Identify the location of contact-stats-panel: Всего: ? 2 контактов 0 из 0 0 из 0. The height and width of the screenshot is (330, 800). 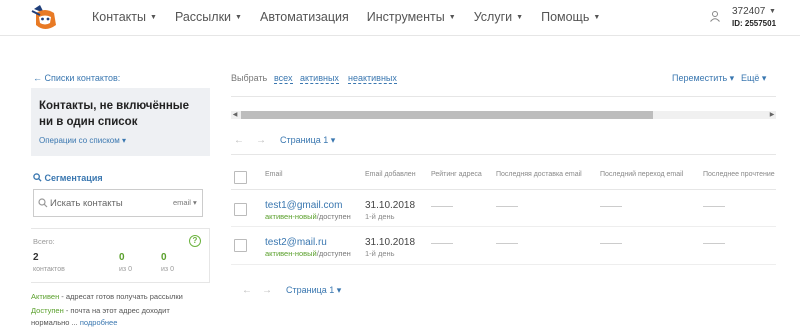
(120, 255).